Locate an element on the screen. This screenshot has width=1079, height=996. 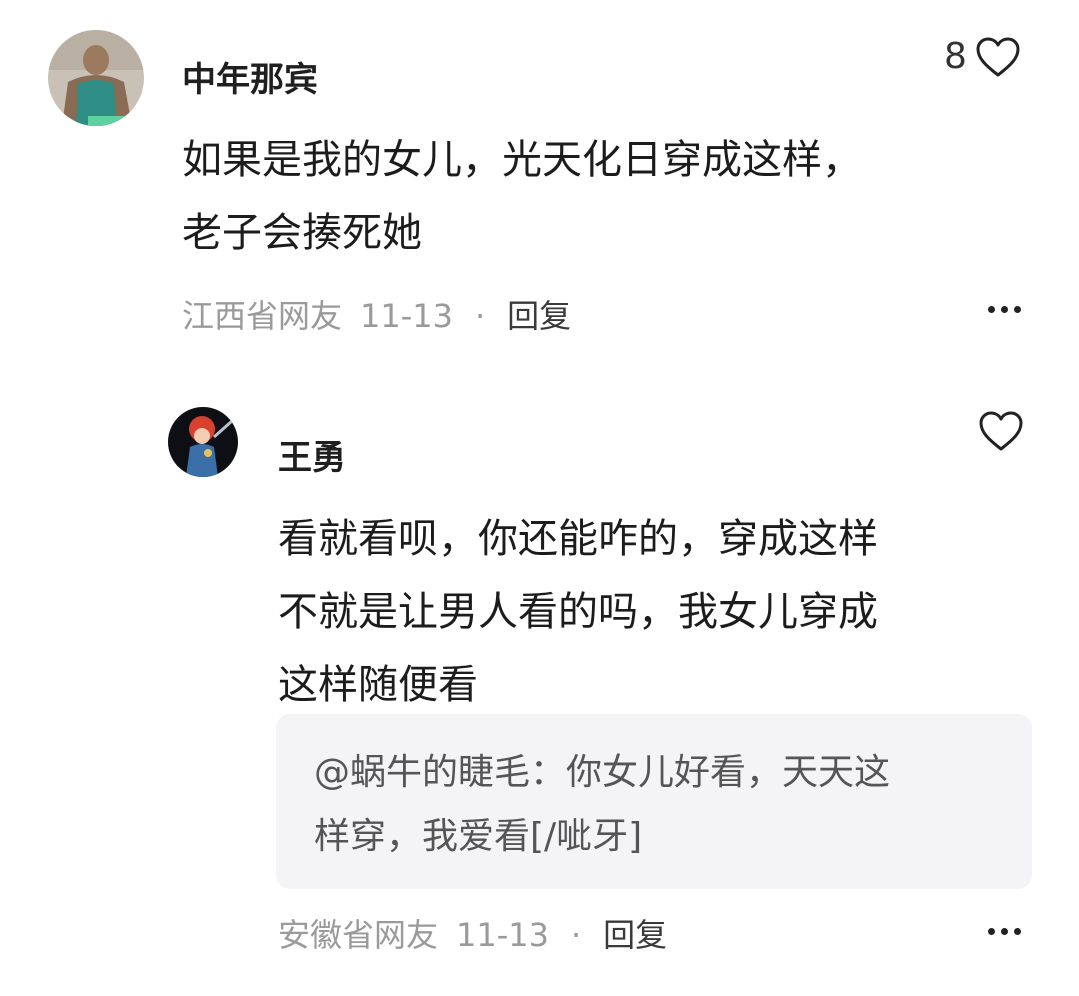
location-label: 安徽省网友 is located at coordinates (358, 935).